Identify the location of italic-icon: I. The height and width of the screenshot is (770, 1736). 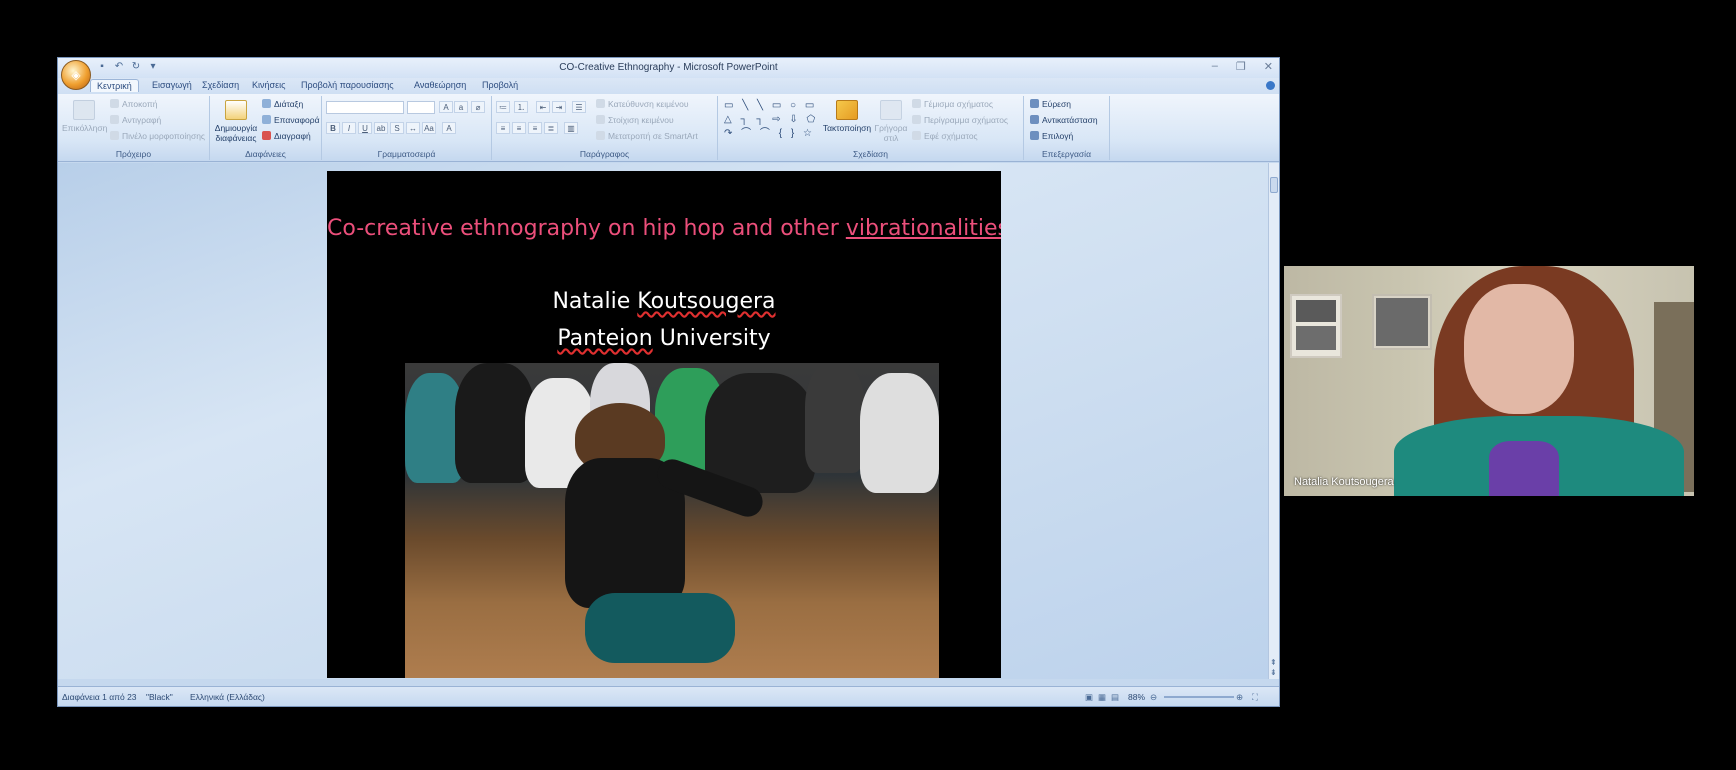
(349, 128).